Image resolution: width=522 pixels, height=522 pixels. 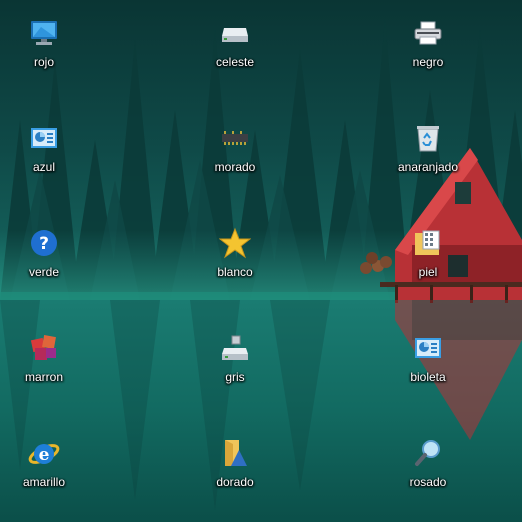 I want to click on desktop-icon-morado: morado, so click(x=235, y=146).